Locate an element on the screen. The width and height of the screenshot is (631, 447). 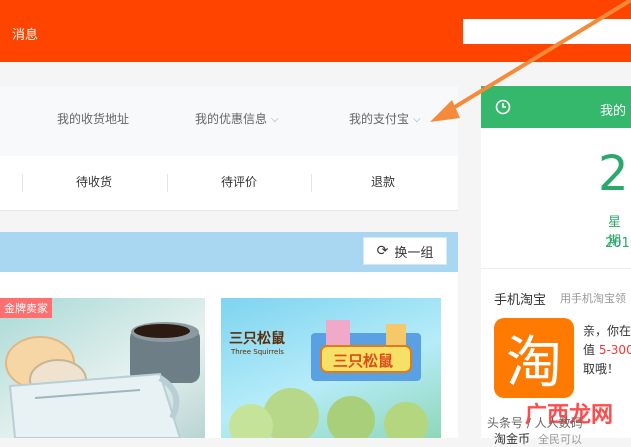
address-link: 我的收货地址 is located at coordinates (93, 118).